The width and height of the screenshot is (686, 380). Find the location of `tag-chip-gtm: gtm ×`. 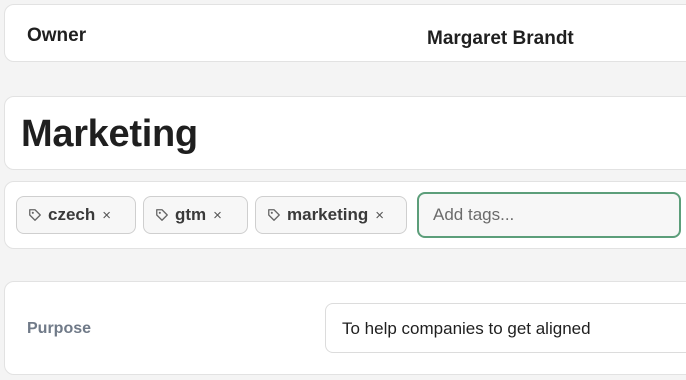

tag-chip-gtm: gtm × is located at coordinates (195, 215).